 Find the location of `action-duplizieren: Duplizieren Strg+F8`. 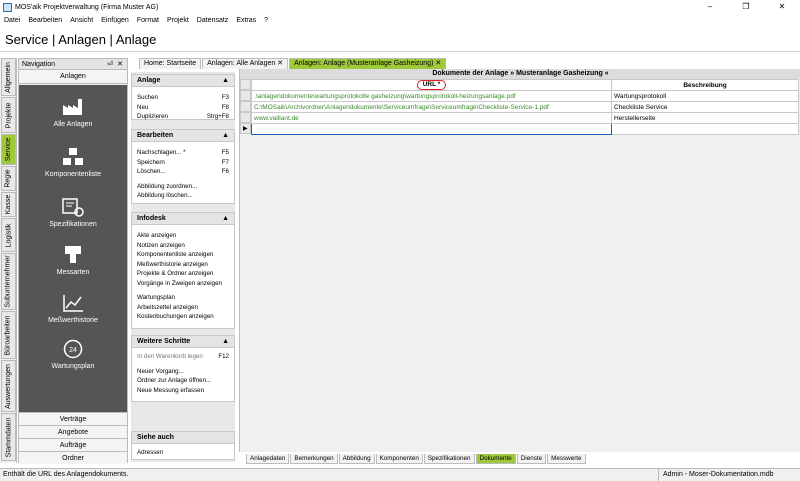

action-duplizieren: Duplizieren Strg+F8 is located at coordinates (183, 117).